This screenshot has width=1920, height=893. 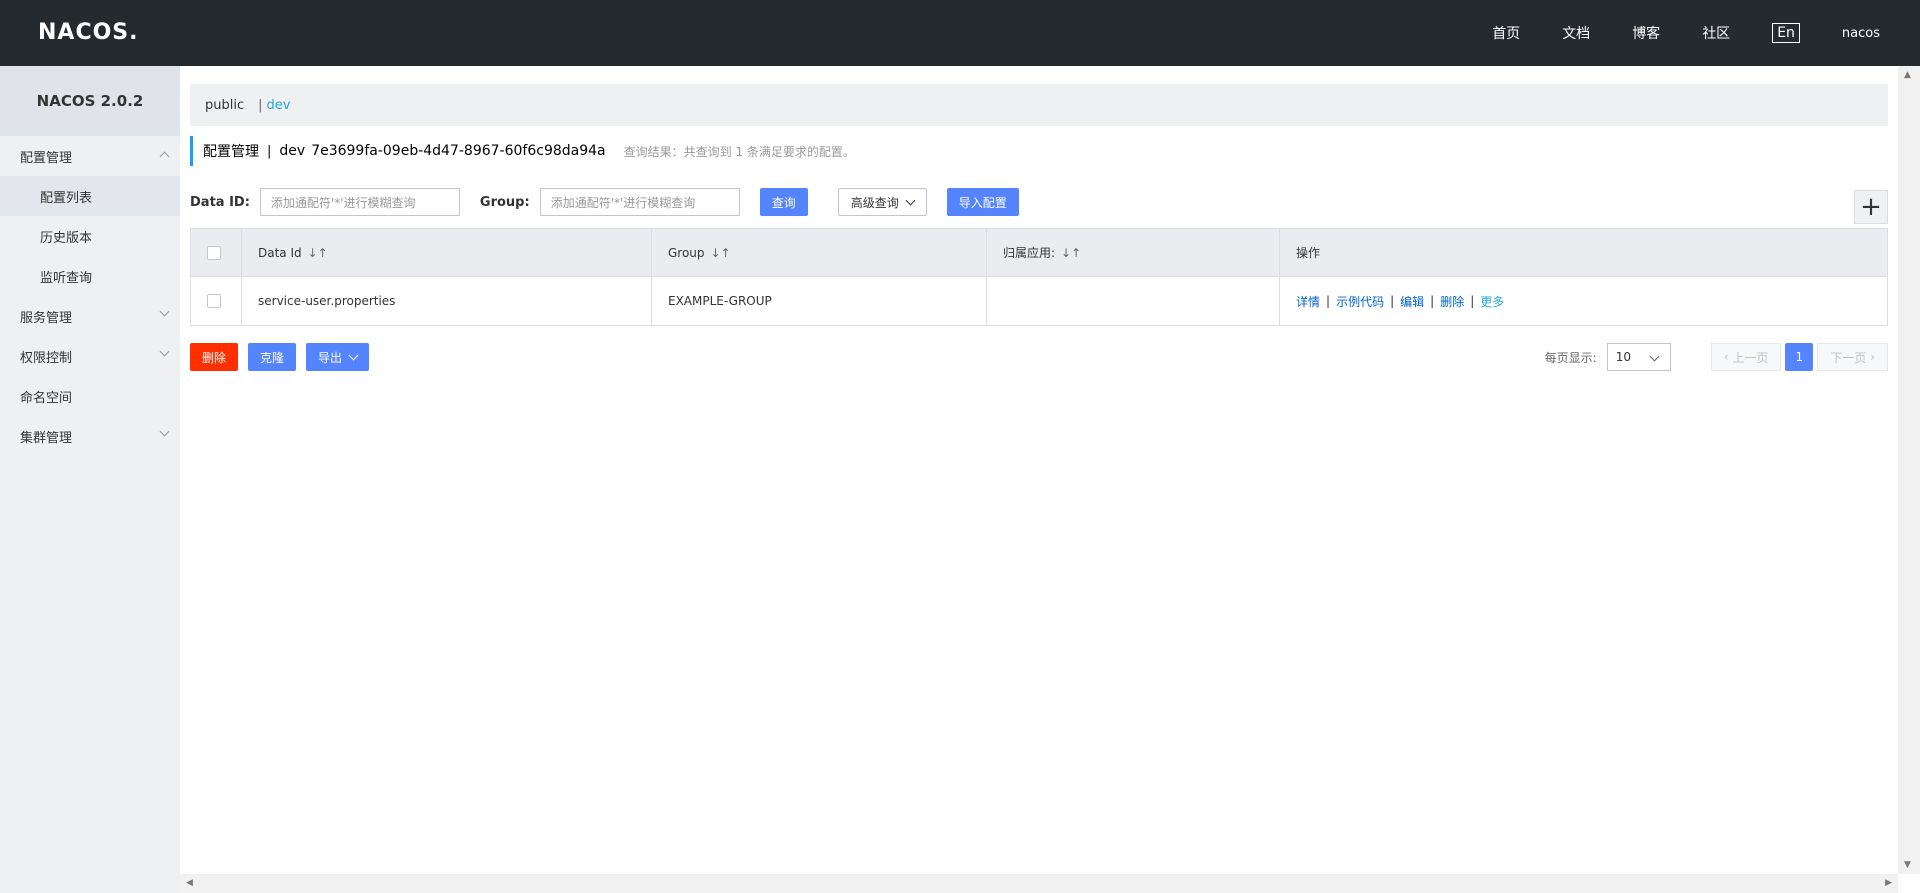 What do you see at coordinates (1133, 301) in the screenshot?
I see `cell-app` at bounding box center [1133, 301].